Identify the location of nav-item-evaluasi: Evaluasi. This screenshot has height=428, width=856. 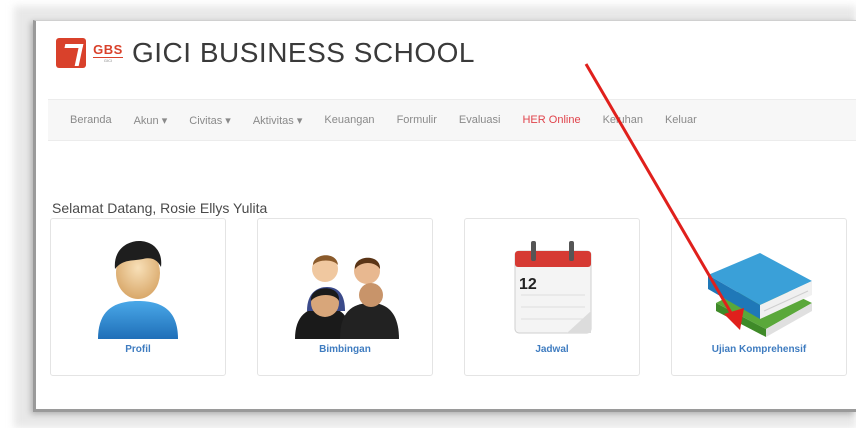
(480, 120).